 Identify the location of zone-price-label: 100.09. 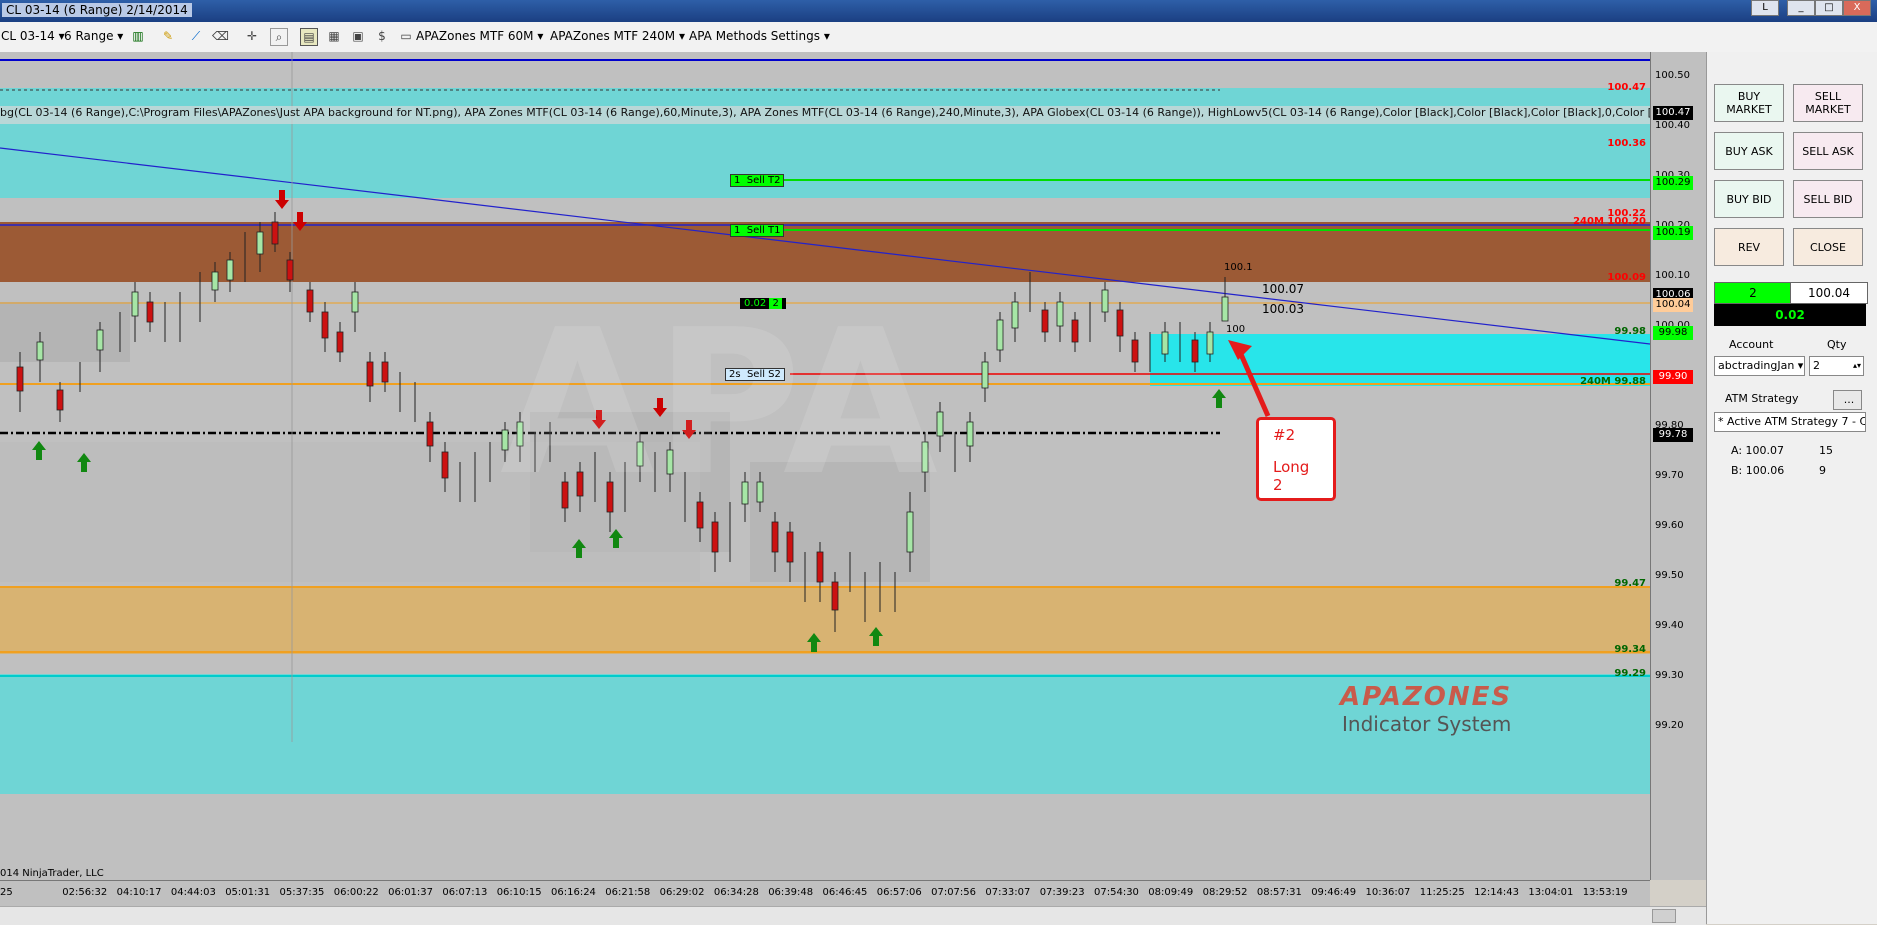
(1626, 277).